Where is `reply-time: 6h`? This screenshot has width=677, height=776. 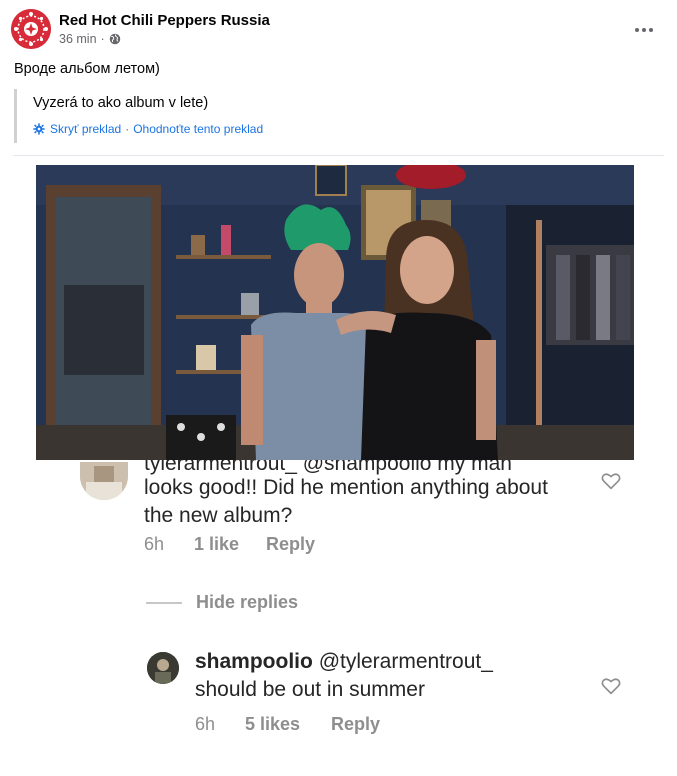
reply-time: 6h is located at coordinates (205, 724).